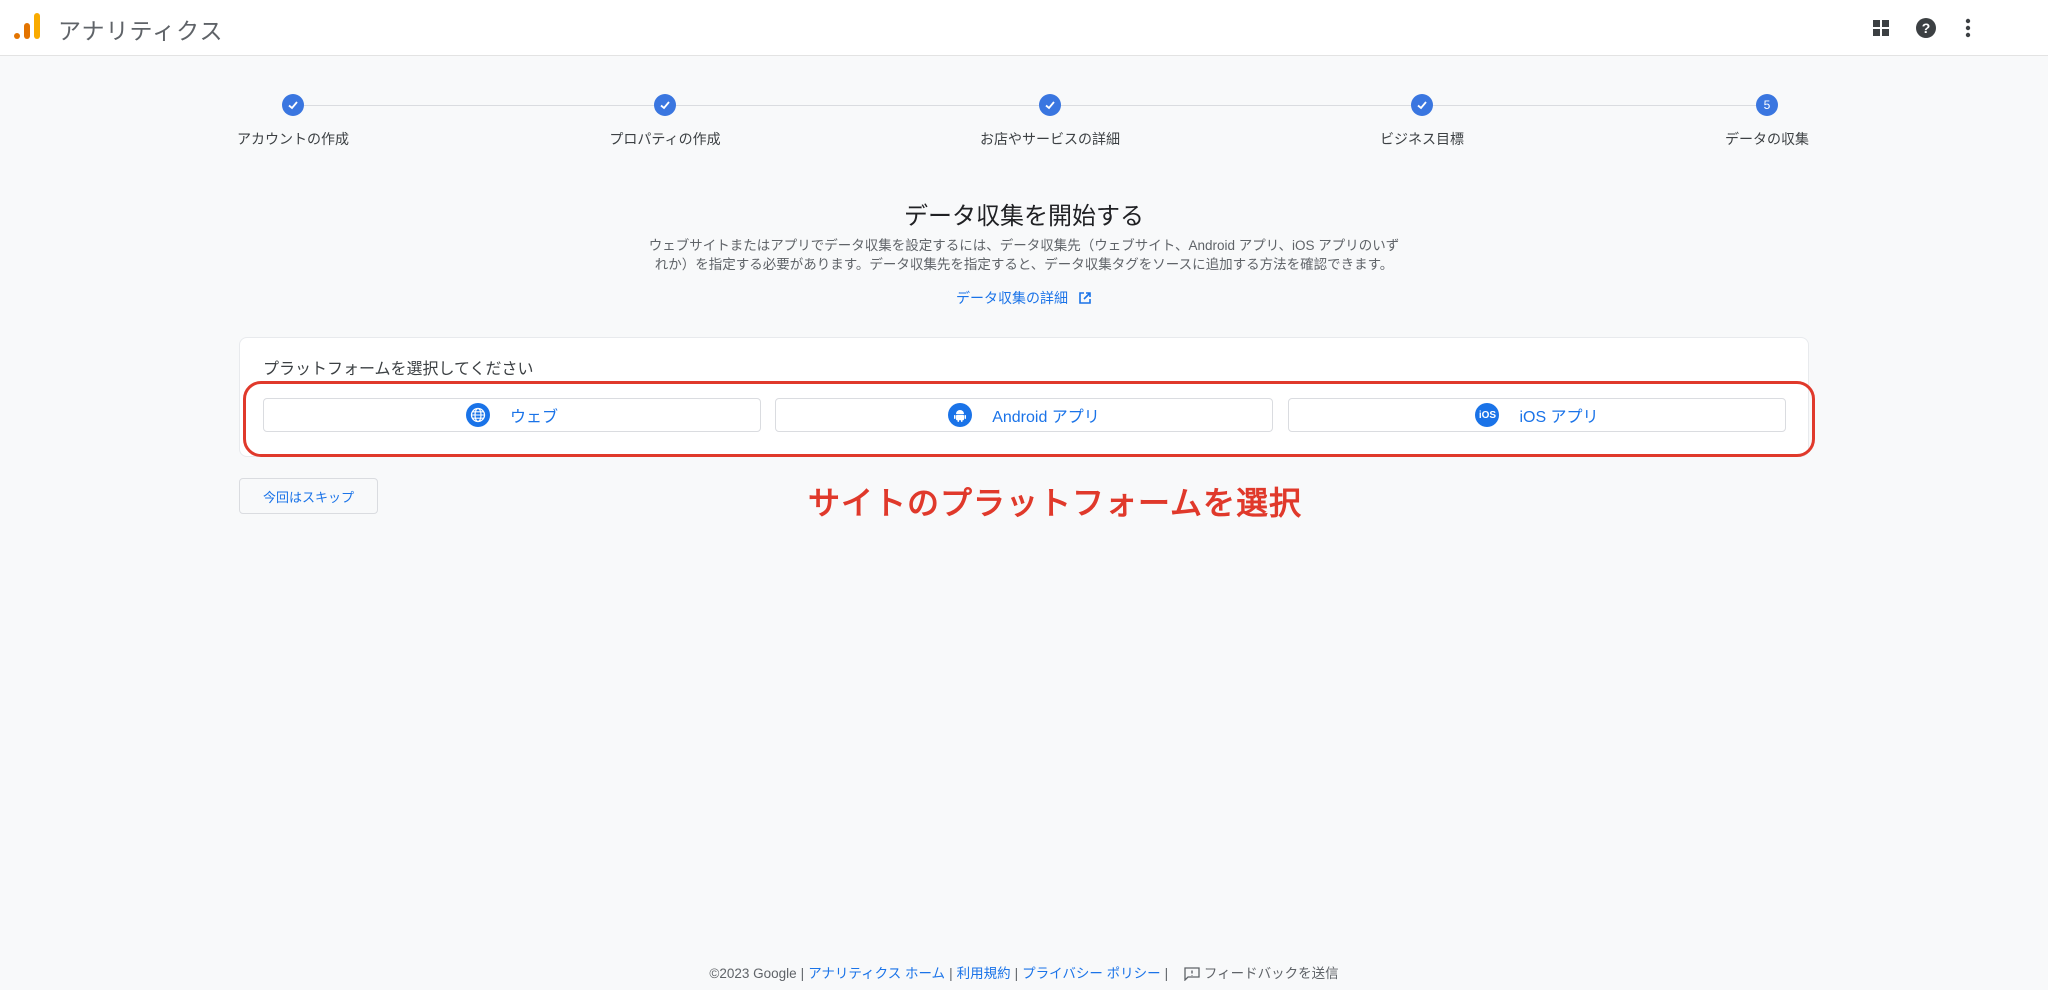 Image resolution: width=2048 pixels, height=990 pixels. I want to click on more-vert-icon, so click(1968, 28).